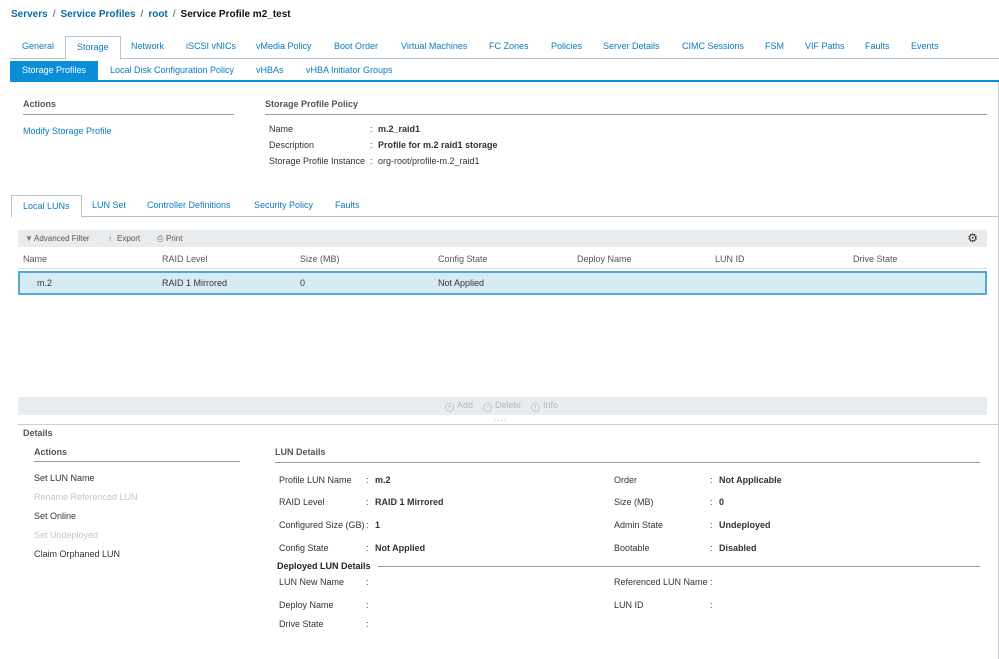 This screenshot has height=659, width=999. What do you see at coordinates (925, 47) in the screenshot?
I see `tab-events: Events` at bounding box center [925, 47].